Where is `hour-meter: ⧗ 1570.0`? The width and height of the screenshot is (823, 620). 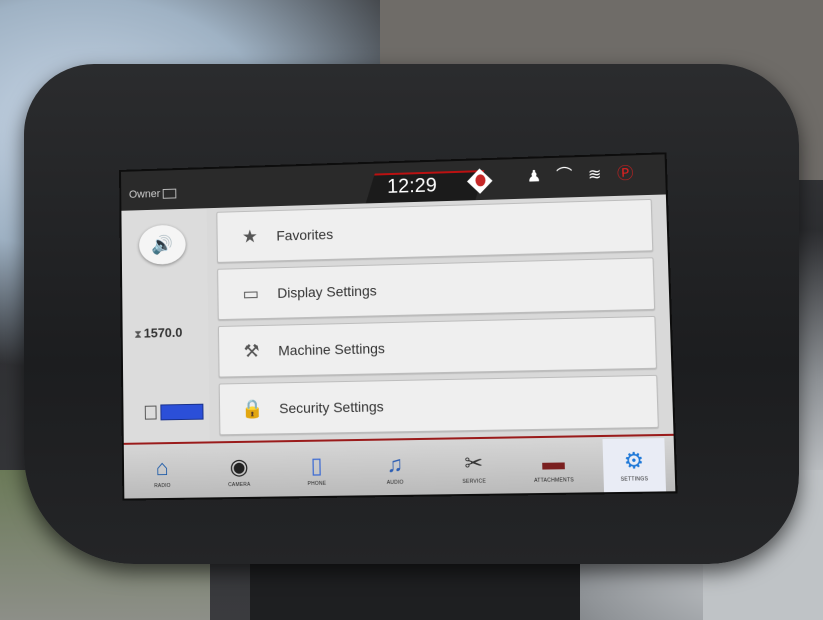 hour-meter: ⧗ 1570.0 is located at coordinates (158, 333).